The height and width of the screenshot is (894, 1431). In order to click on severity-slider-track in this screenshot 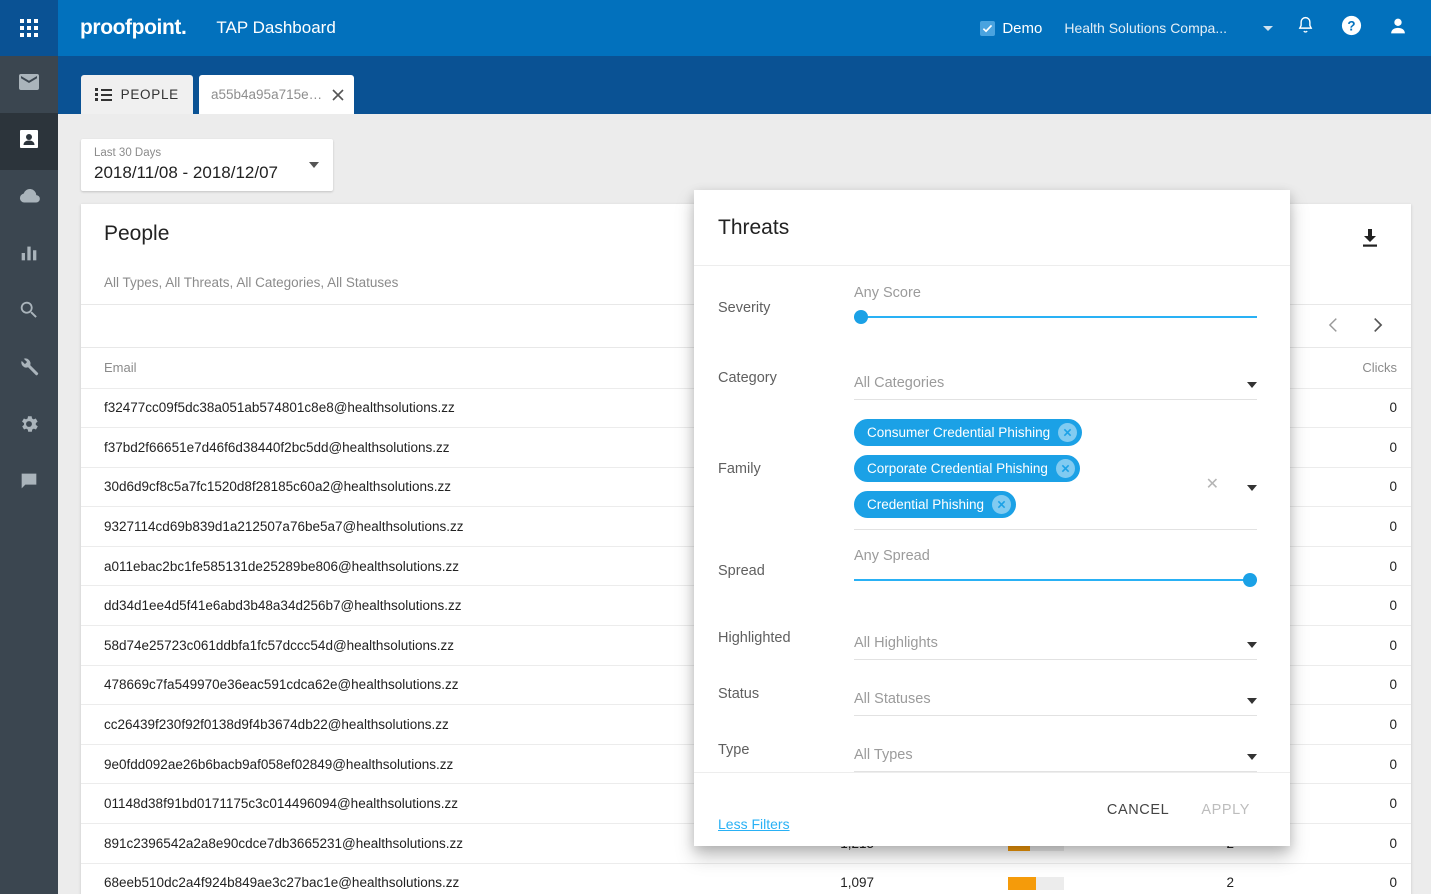, I will do `click(1055, 317)`.